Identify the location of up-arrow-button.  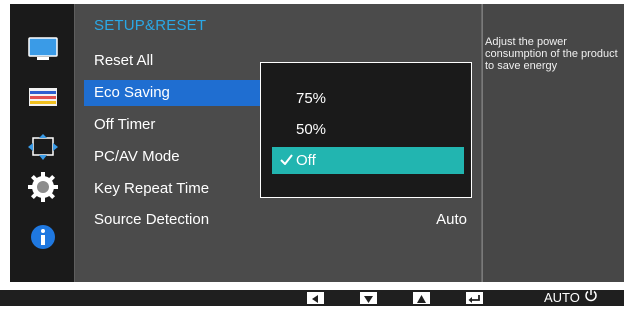
(421, 298).